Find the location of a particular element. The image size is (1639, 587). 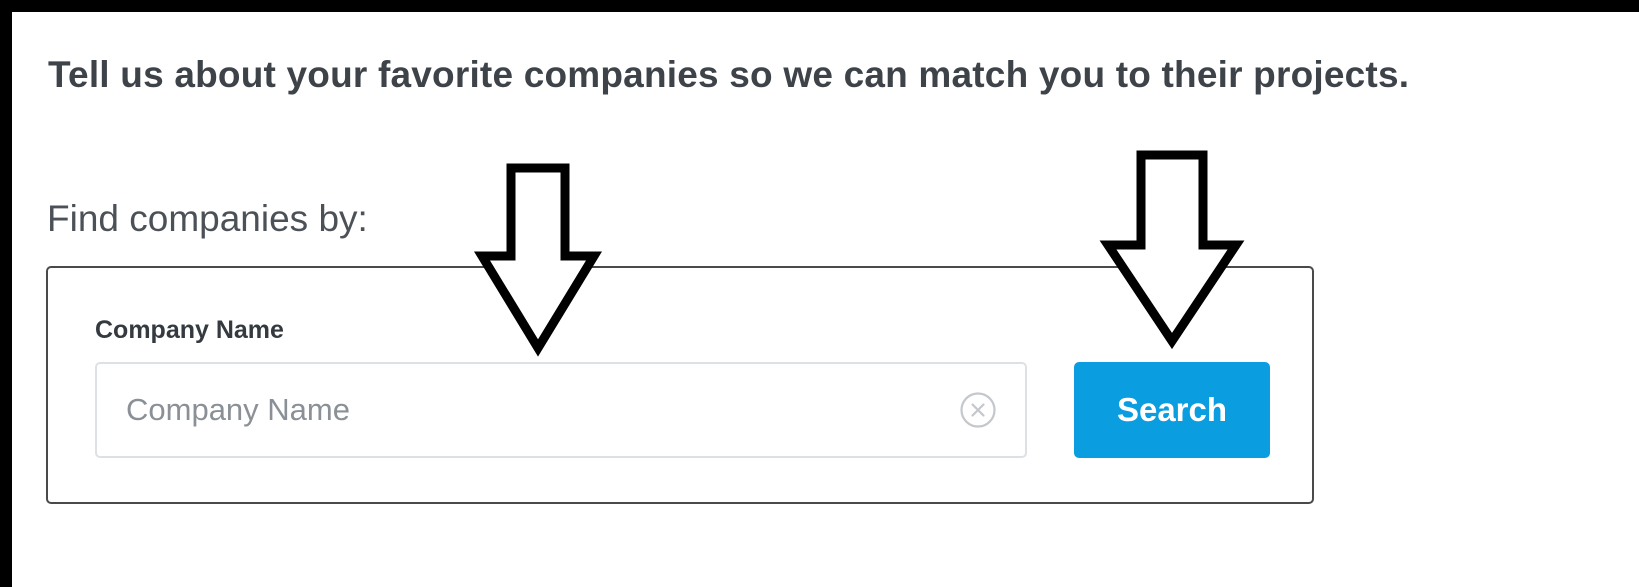

find-companies-label: Find companies by: is located at coordinates (207, 218).